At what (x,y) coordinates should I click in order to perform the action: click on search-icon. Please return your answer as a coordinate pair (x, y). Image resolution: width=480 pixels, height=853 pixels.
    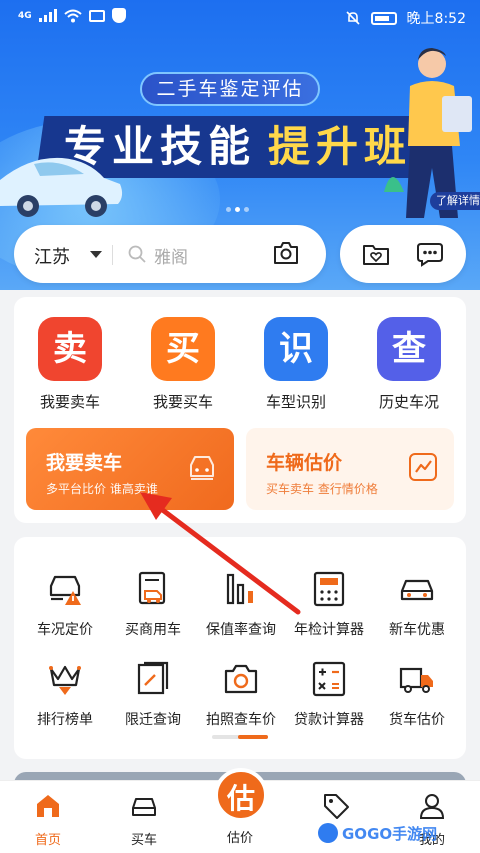
    Looking at the image, I should click on (137, 254).